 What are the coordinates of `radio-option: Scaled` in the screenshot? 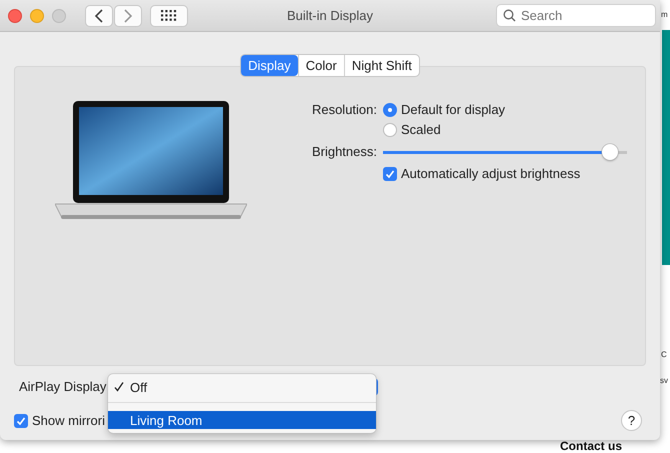 It's located at (444, 130).